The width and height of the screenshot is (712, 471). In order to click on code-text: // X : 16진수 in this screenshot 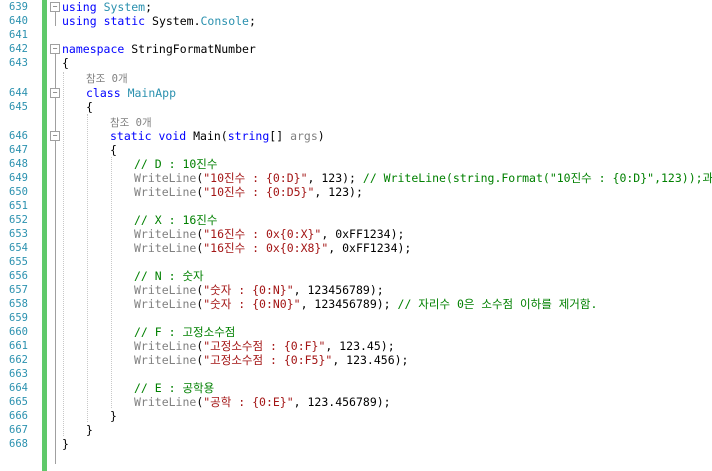, I will do `click(175, 220)`.